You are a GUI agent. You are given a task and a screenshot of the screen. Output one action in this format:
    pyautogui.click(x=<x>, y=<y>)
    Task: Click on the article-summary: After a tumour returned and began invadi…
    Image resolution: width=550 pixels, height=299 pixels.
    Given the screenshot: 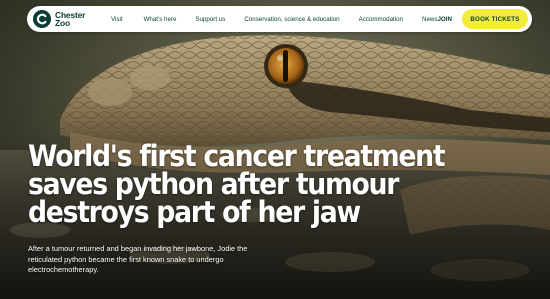 What is the action you would take?
    pyautogui.click(x=138, y=259)
    